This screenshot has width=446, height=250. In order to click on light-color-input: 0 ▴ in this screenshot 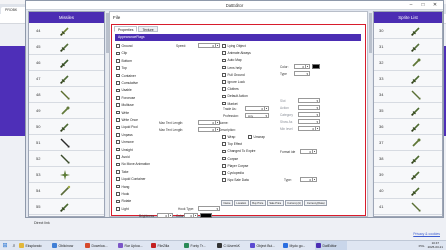, I will do `click(191, 215)`.